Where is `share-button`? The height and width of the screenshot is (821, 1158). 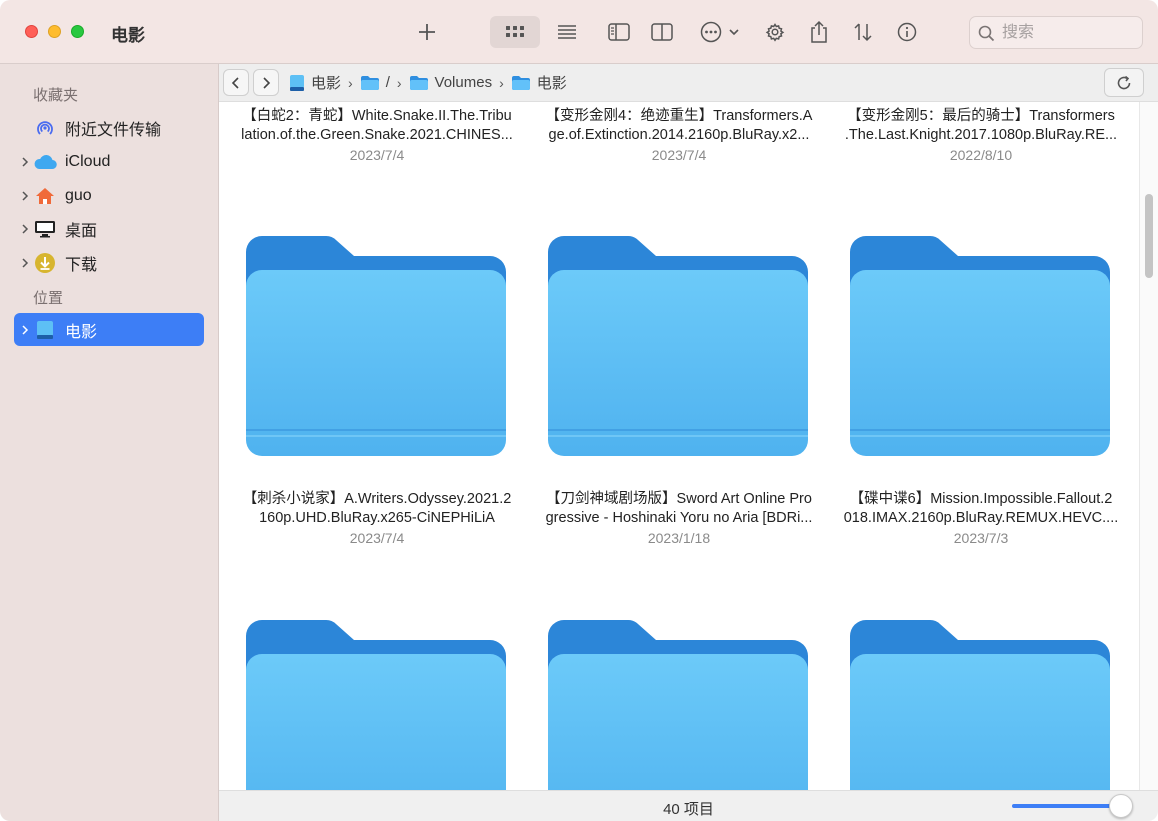
share-button is located at coordinates (819, 32).